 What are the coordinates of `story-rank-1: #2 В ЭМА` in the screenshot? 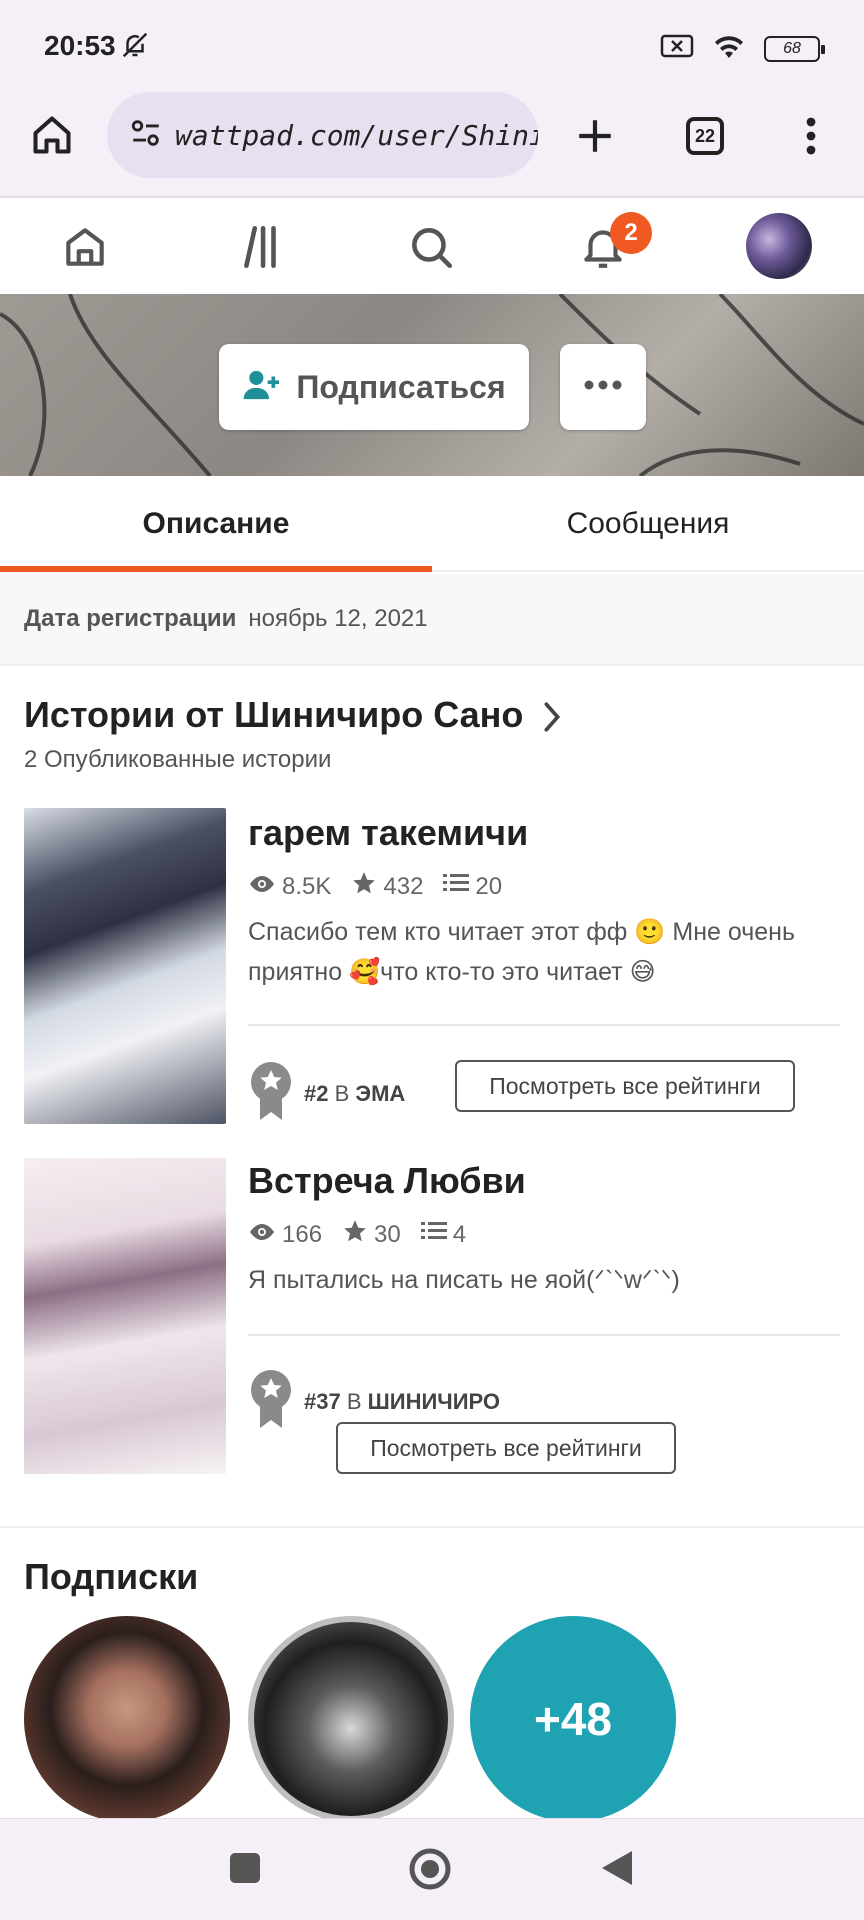 It's located at (326, 1094).